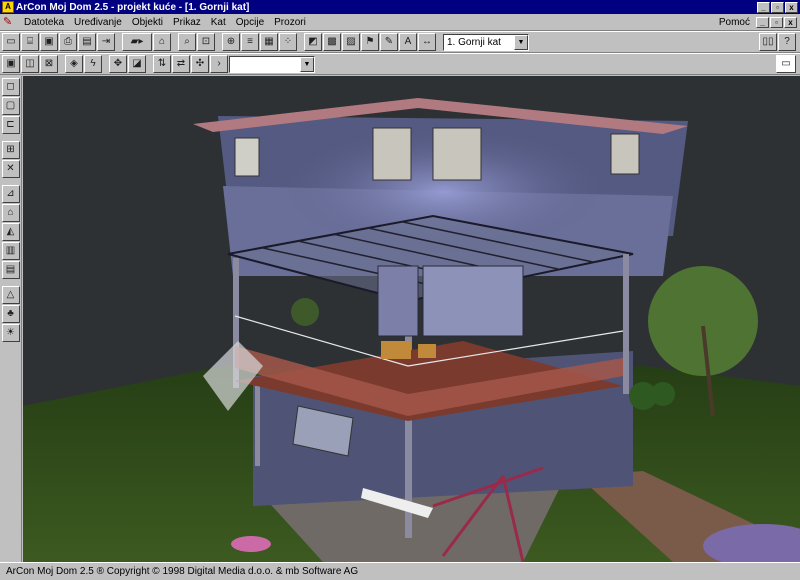 Image resolution: width=800 pixels, height=580 pixels. Describe the element at coordinates (8, 7) in the screenshot. I see `arcon-app-icon: A` at that location.